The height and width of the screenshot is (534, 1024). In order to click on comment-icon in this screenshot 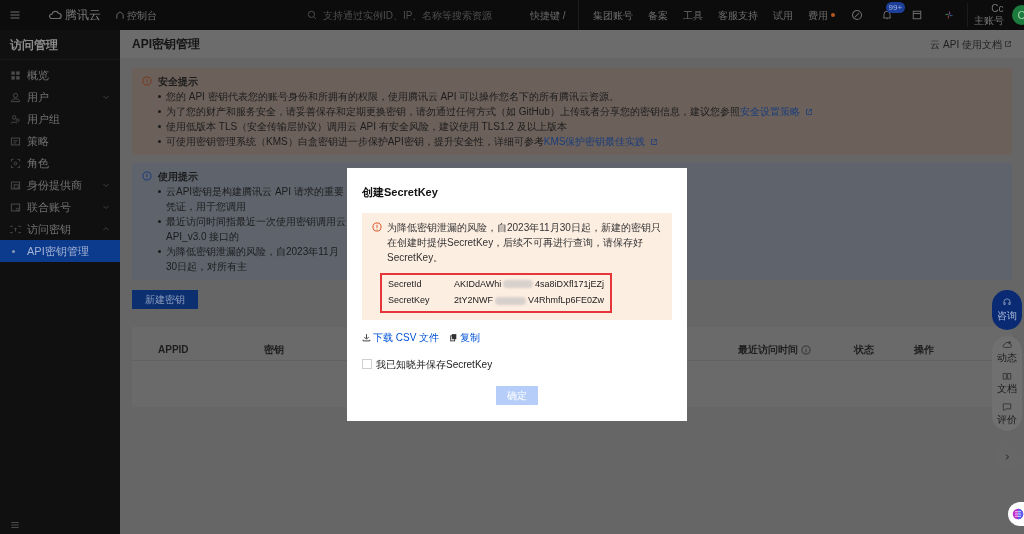, I will do `click(1007, 407)`.